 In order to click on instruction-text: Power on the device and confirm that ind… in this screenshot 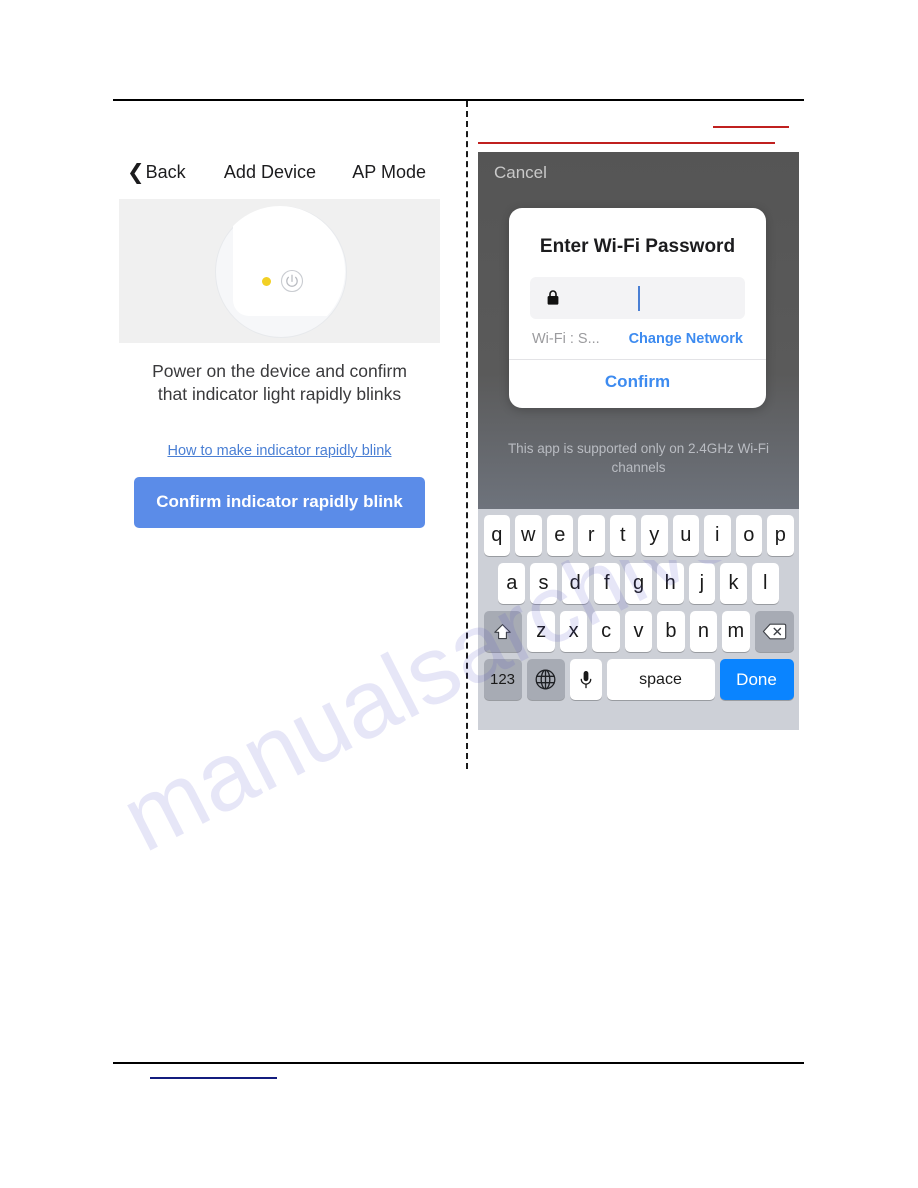, I will do `click(279, 383)`.